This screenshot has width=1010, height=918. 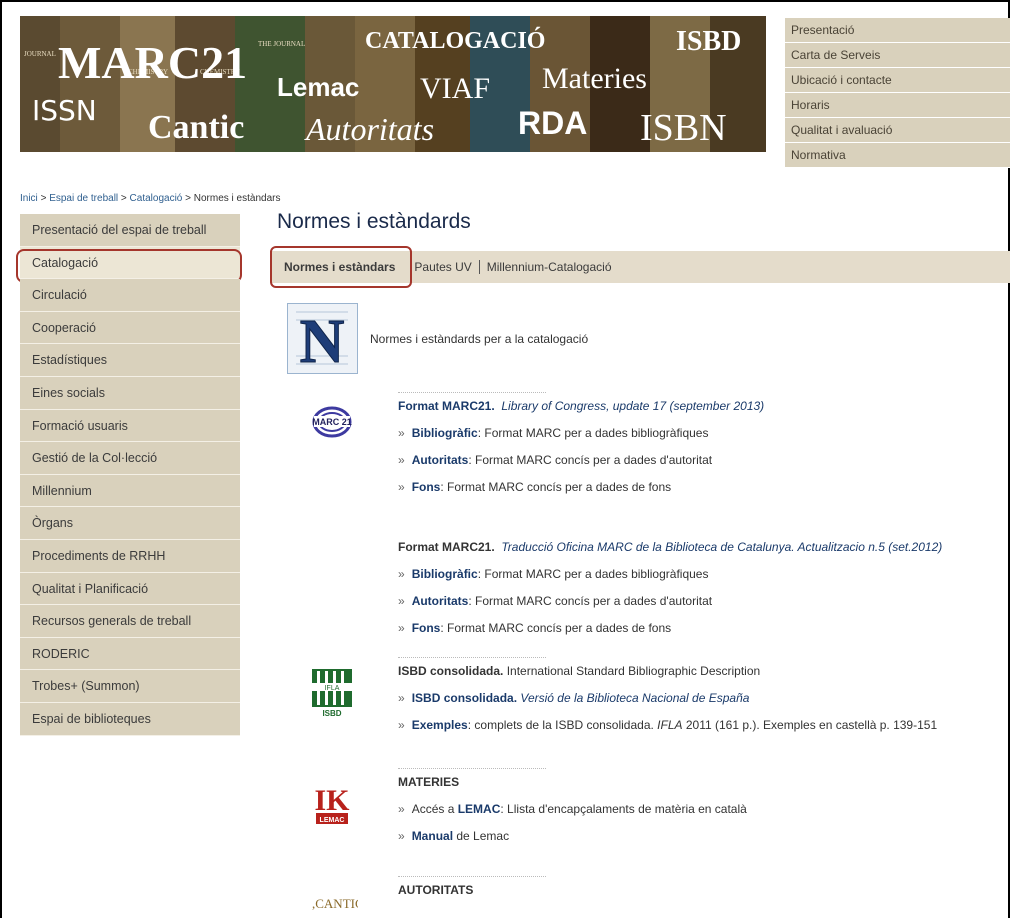 I want to click on top-nav-presentacio: Presentació, so click(x=897, y=30).